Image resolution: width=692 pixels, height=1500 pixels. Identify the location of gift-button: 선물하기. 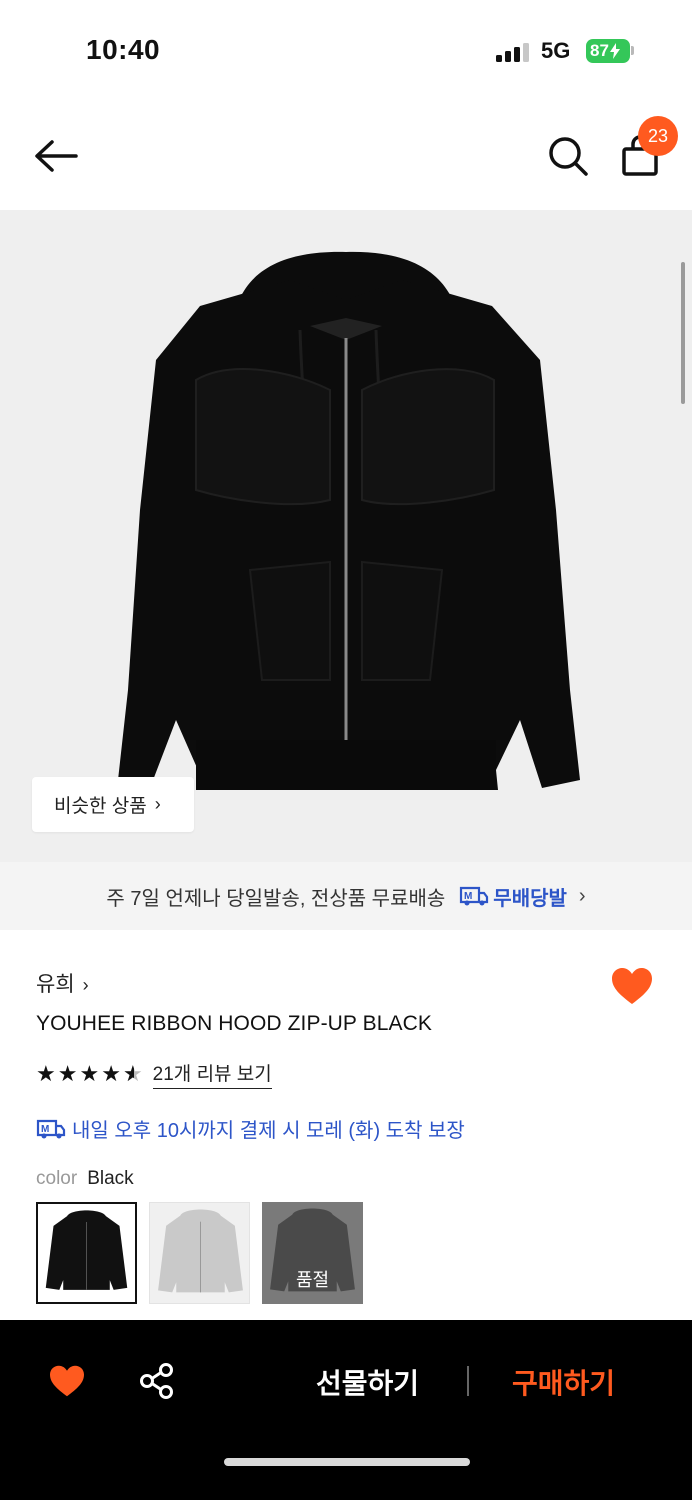
(367, 1382).